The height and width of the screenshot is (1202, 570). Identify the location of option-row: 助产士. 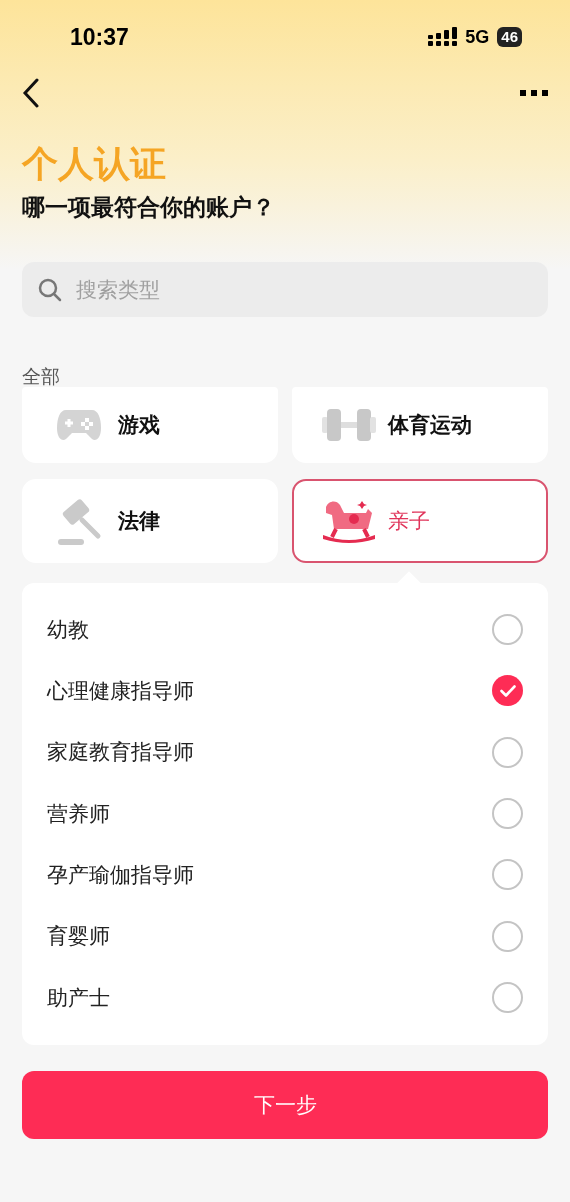
(285, 997).